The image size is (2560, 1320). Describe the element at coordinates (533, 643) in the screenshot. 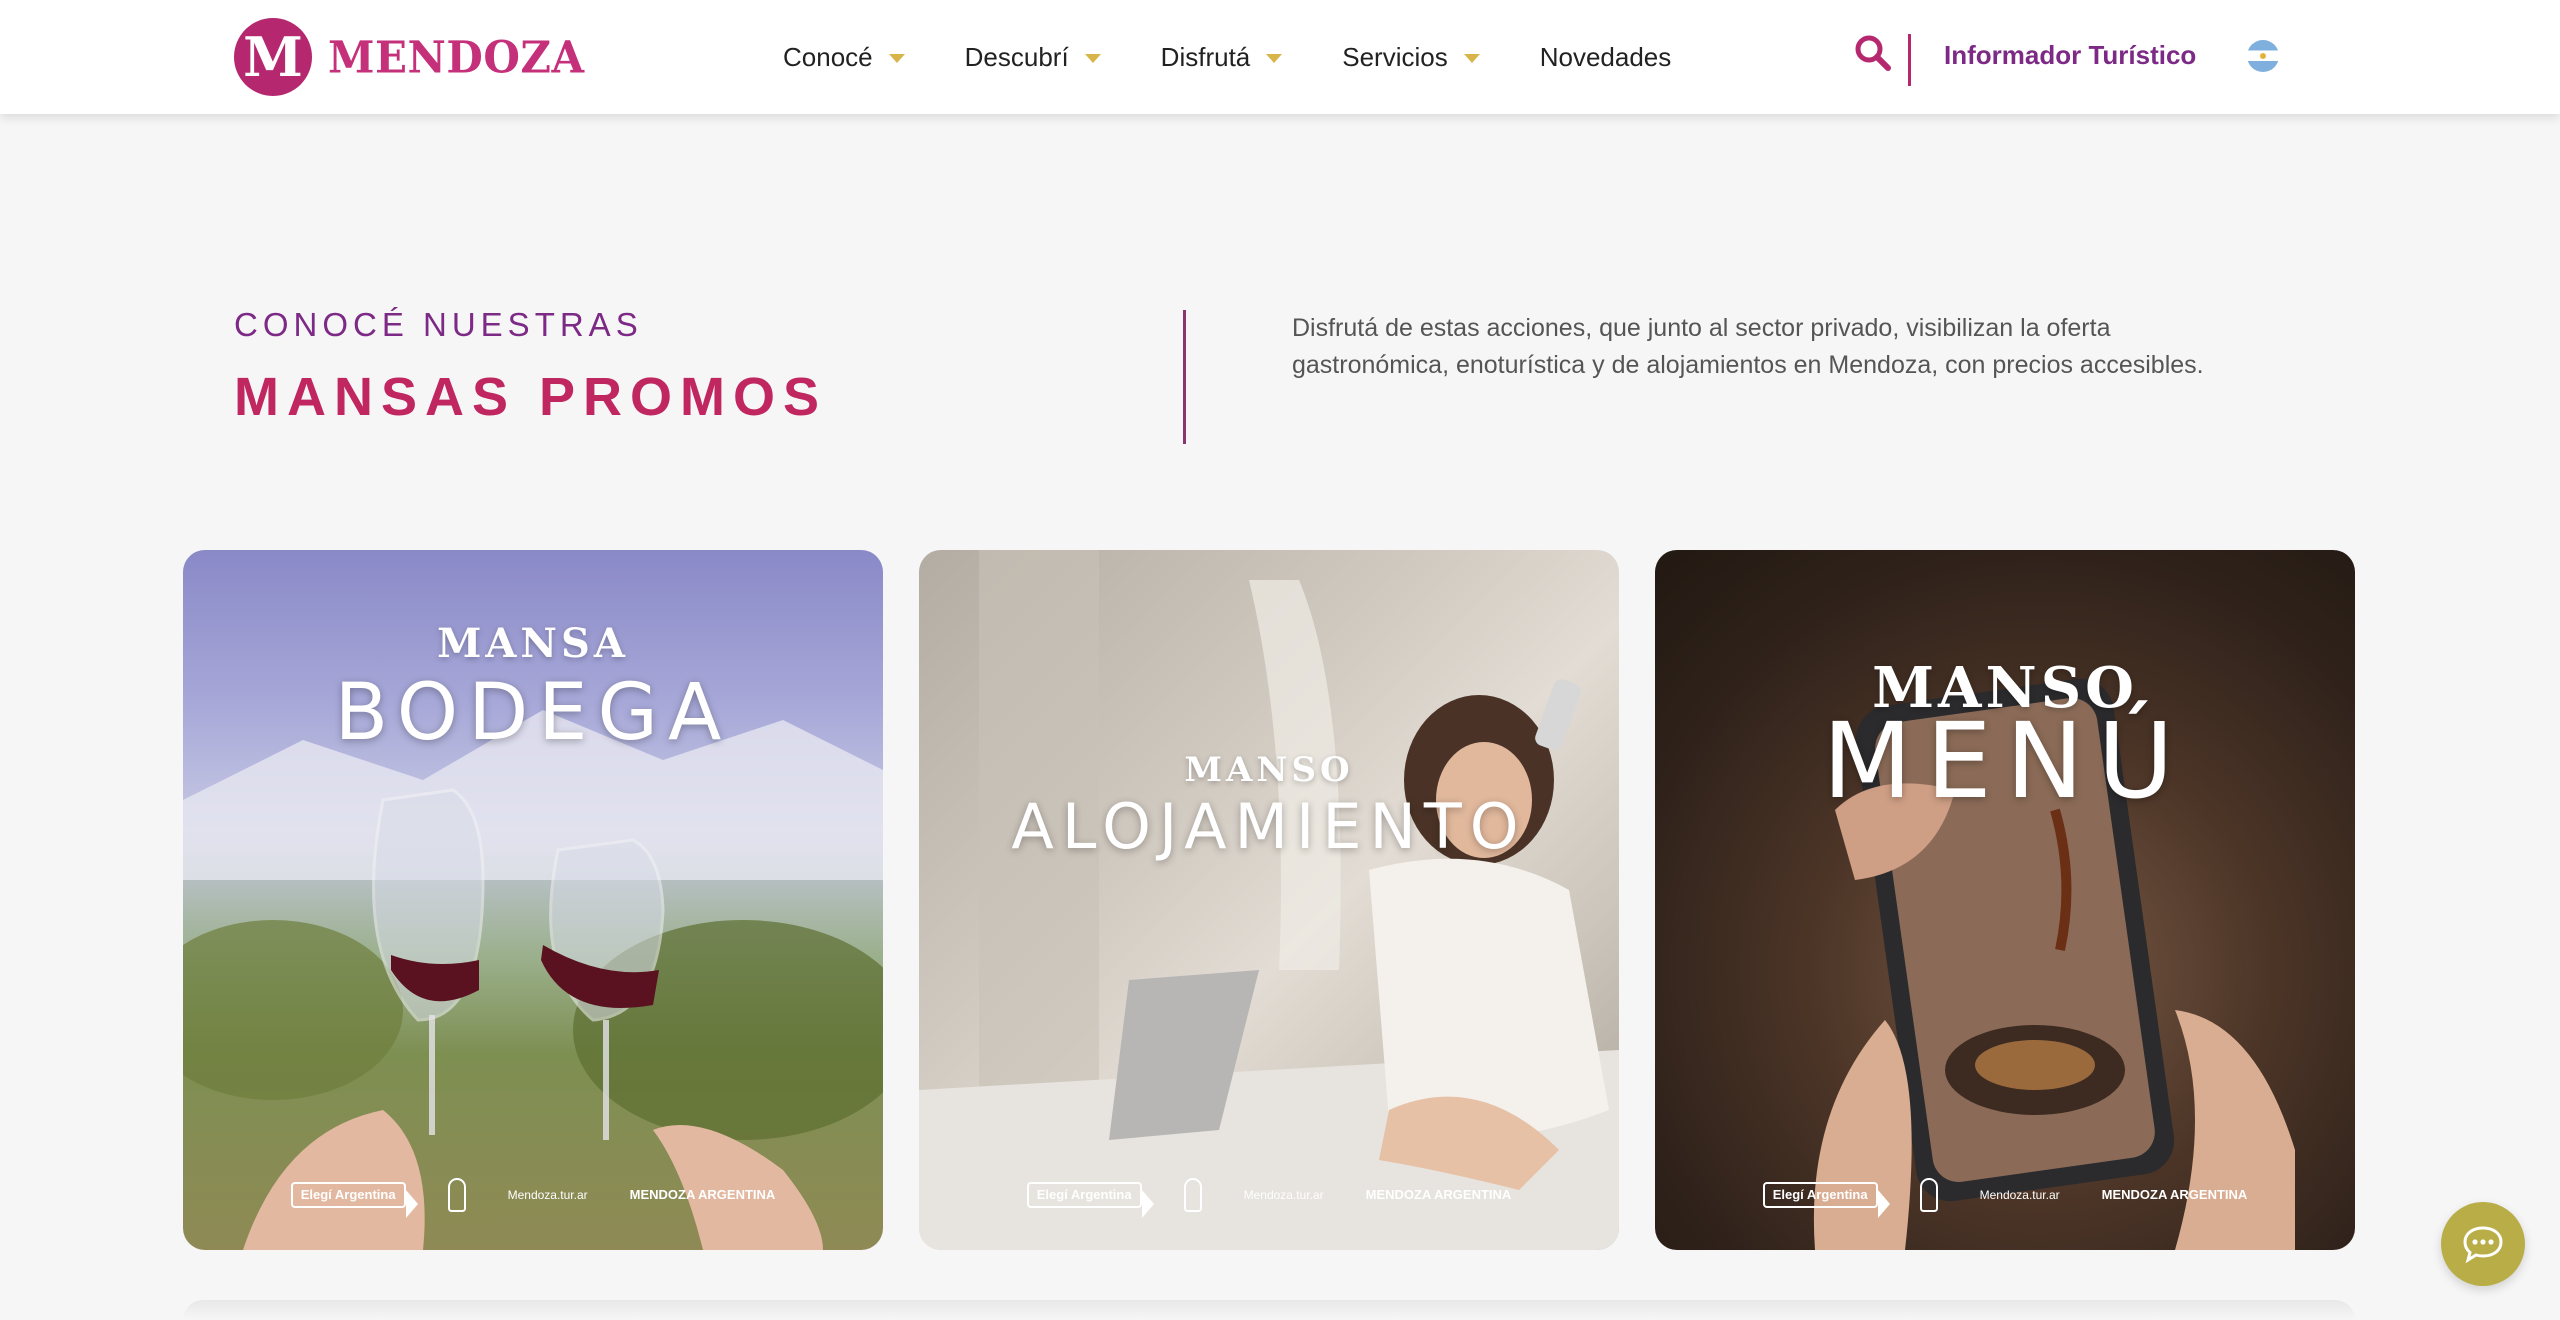

I see `card-title-small: MANSA` at that location.